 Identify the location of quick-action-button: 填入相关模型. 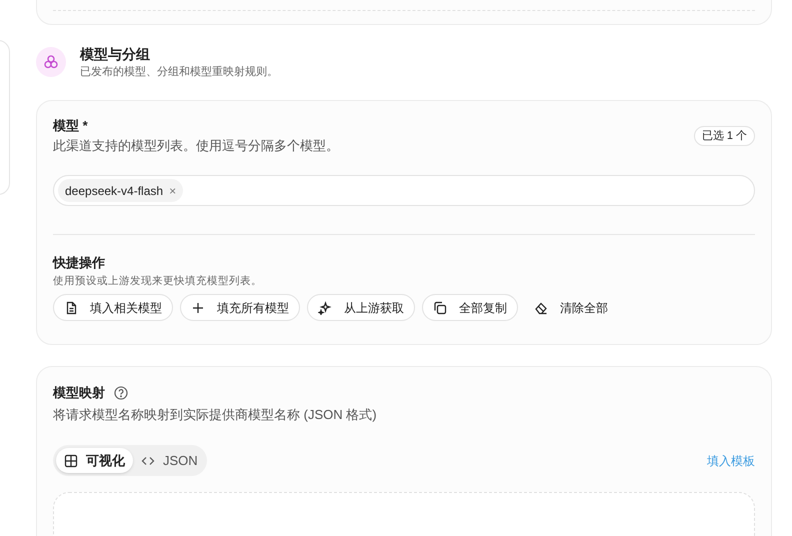
(113, 307).